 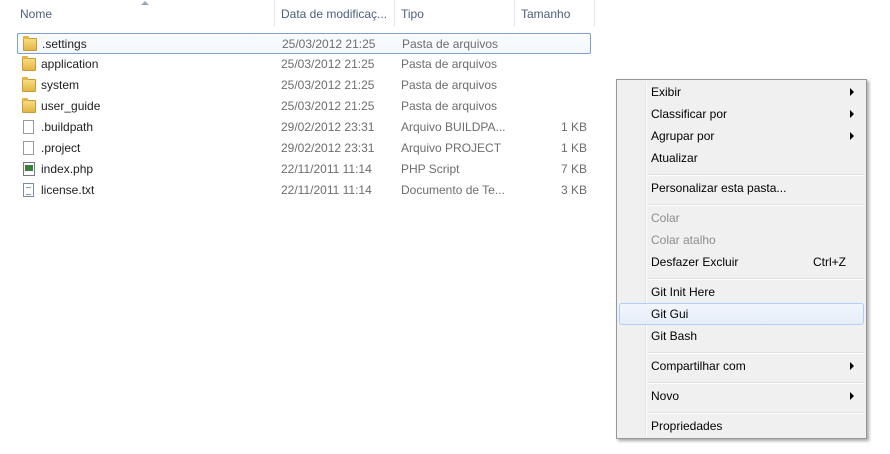 I want to click on menu-item-paste-shortcut: Colar atalho, so click(x=741, y=240).